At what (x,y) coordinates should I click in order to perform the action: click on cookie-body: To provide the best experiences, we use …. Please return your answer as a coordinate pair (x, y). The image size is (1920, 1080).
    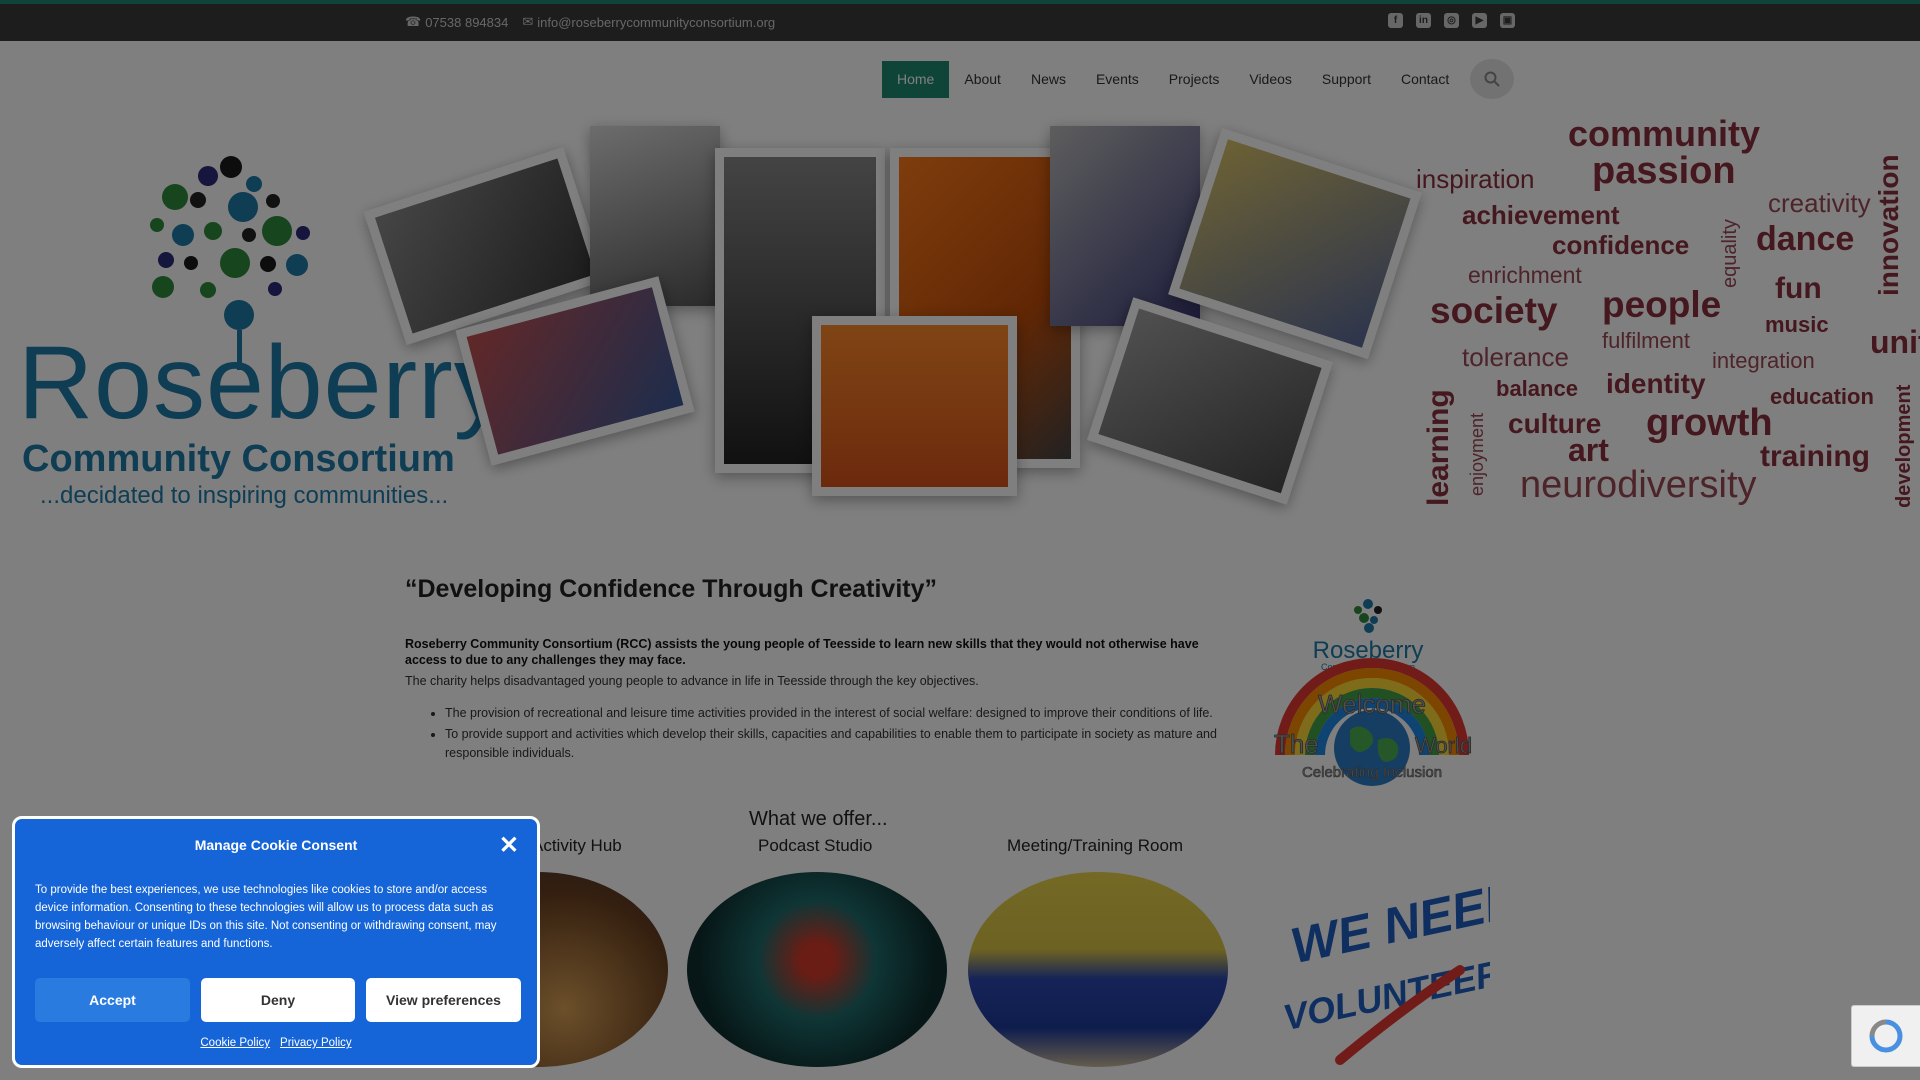
    Looking at the image, I should click on (266, 917).